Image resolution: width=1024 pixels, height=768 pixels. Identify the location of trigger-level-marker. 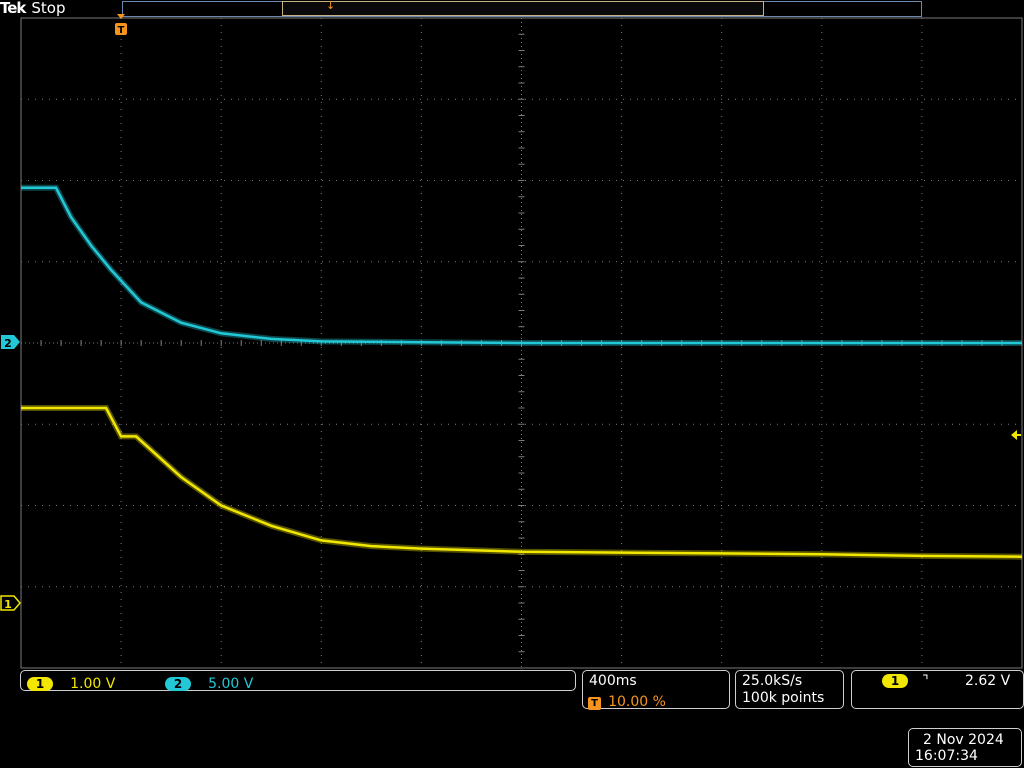
(1016, 433).